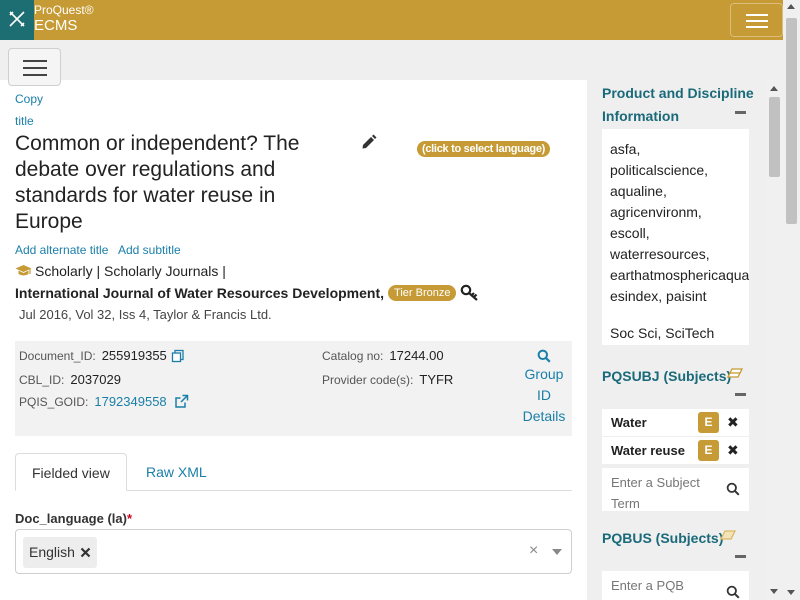  Describe the element at coordinates (391, 63) in the screenshot. I see `sub-navbar` at that location.